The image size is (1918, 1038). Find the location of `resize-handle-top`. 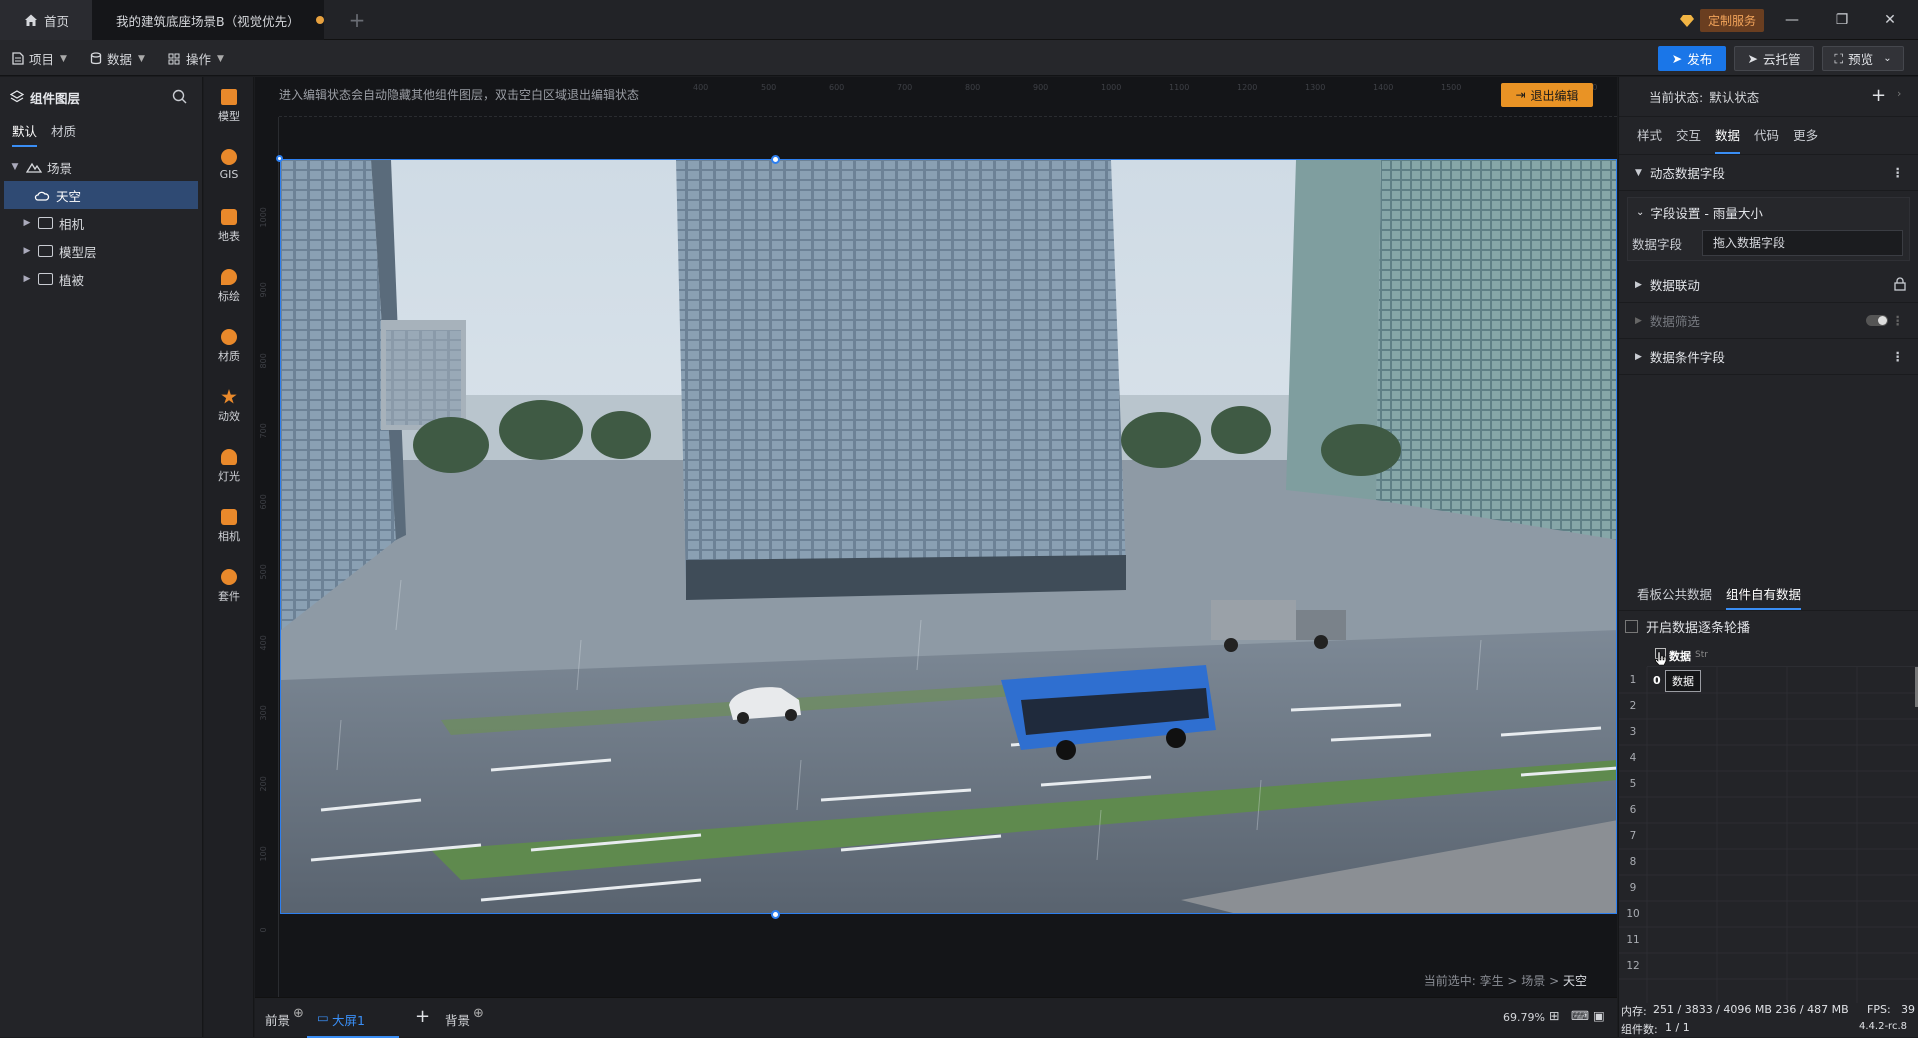

resize-handle-top is located at coordinates (775, 159).